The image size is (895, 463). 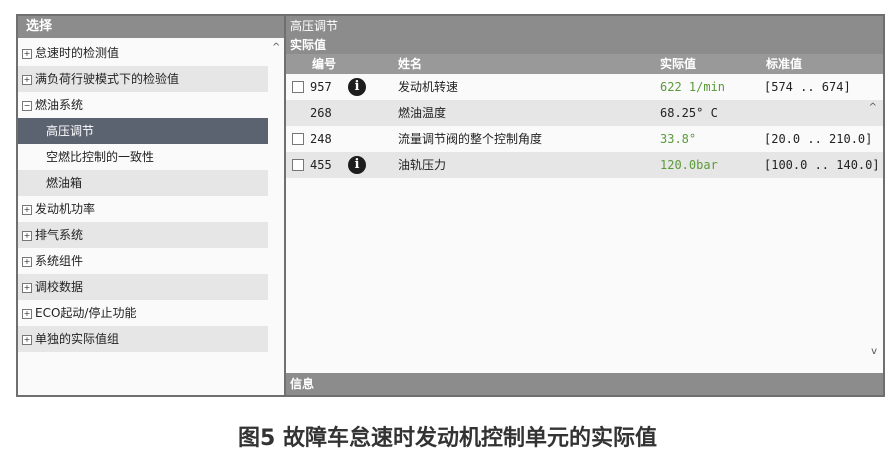 I want to click on row-number: 957, so click(x=321, y=87).